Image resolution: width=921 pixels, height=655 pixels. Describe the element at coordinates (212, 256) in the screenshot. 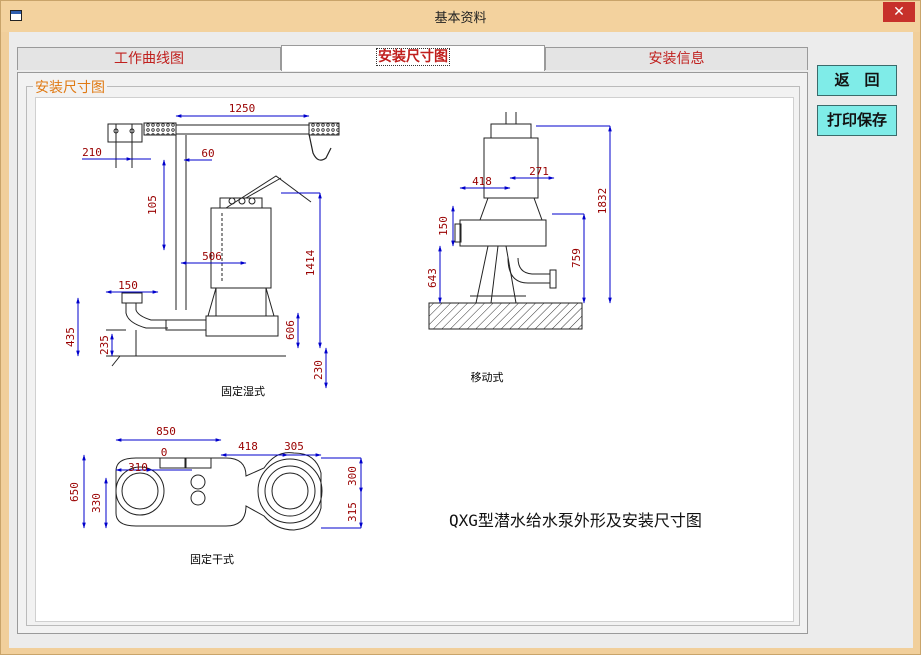

I see `dim-506: 506` at that location.